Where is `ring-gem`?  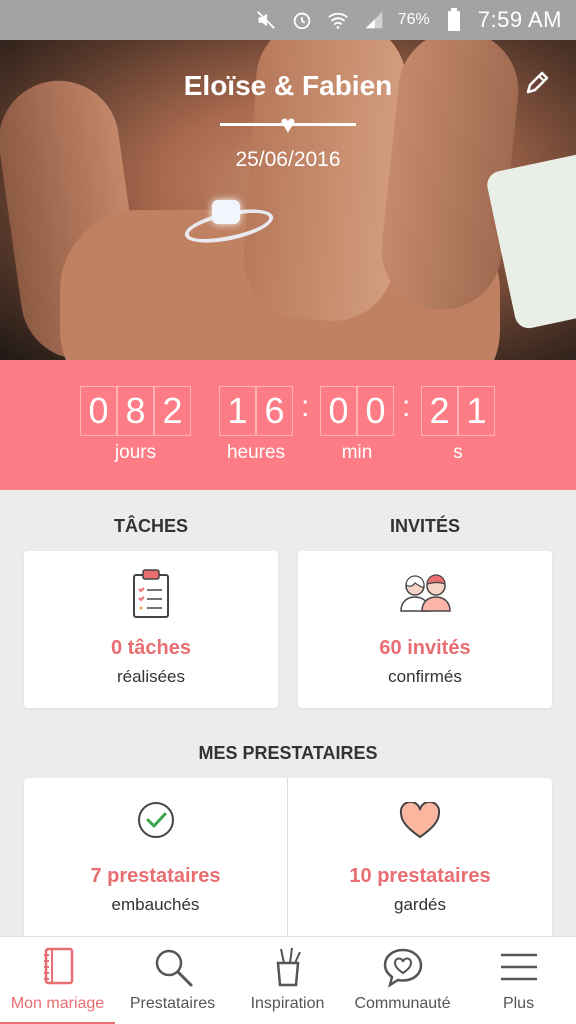 ring-gem is located at coordinates (226, 212).